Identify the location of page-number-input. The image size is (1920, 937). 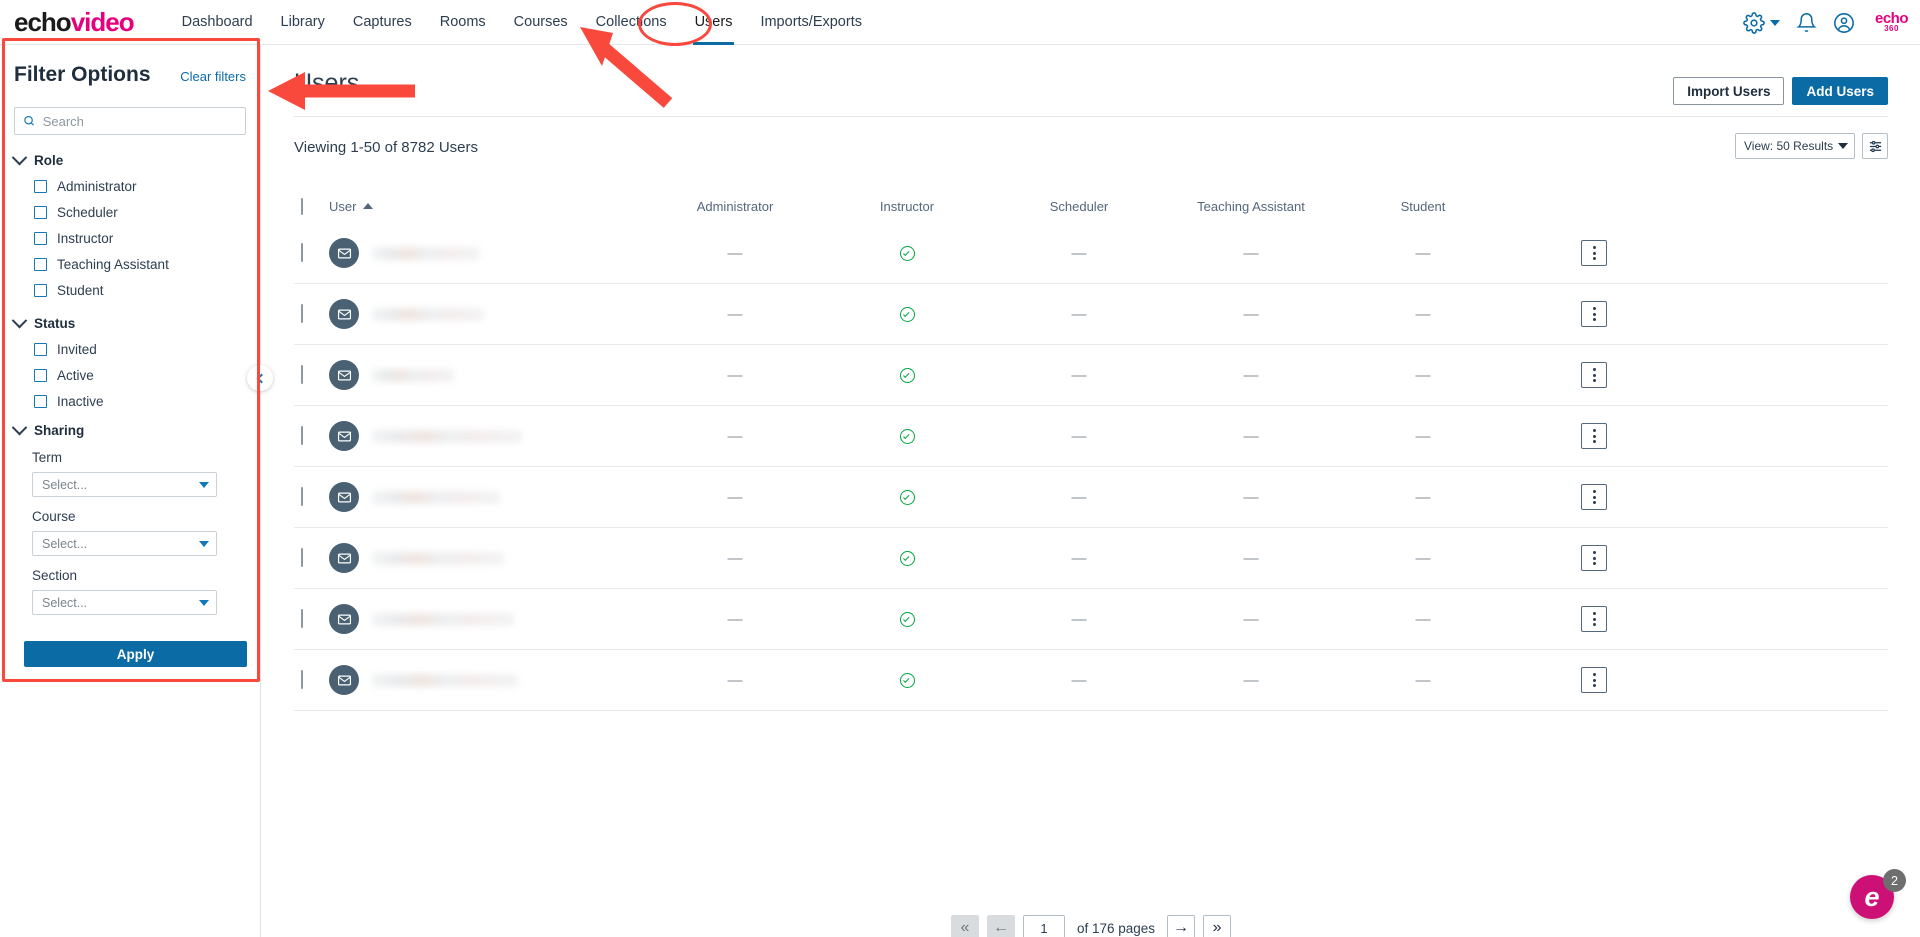
(1043, 926).